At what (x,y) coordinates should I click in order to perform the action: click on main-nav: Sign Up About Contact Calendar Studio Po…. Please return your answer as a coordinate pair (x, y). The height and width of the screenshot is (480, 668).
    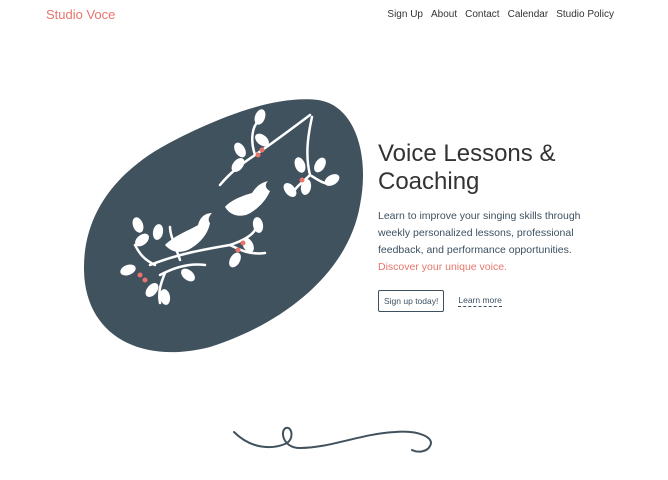
    Looking at the image, I should click on (500, 14).